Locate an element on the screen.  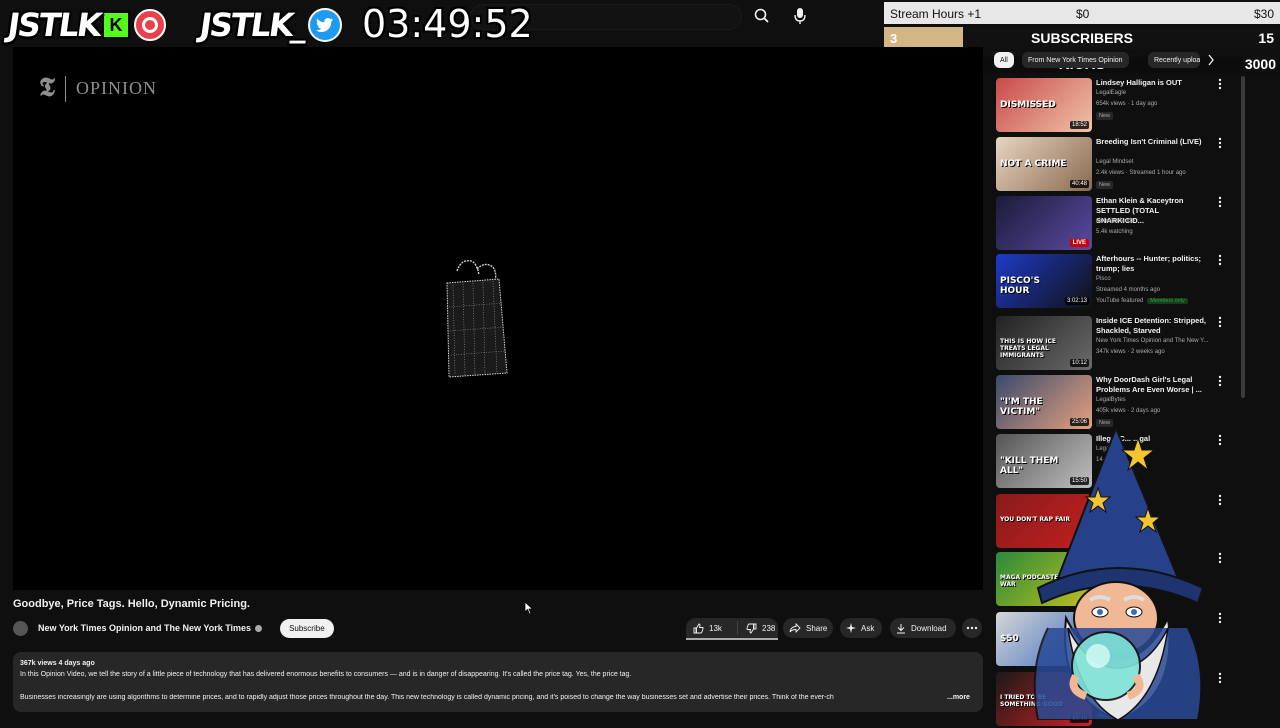
video-thumbnail: NOT A CRIME 40:48 is located at coordinates (1044, 164).